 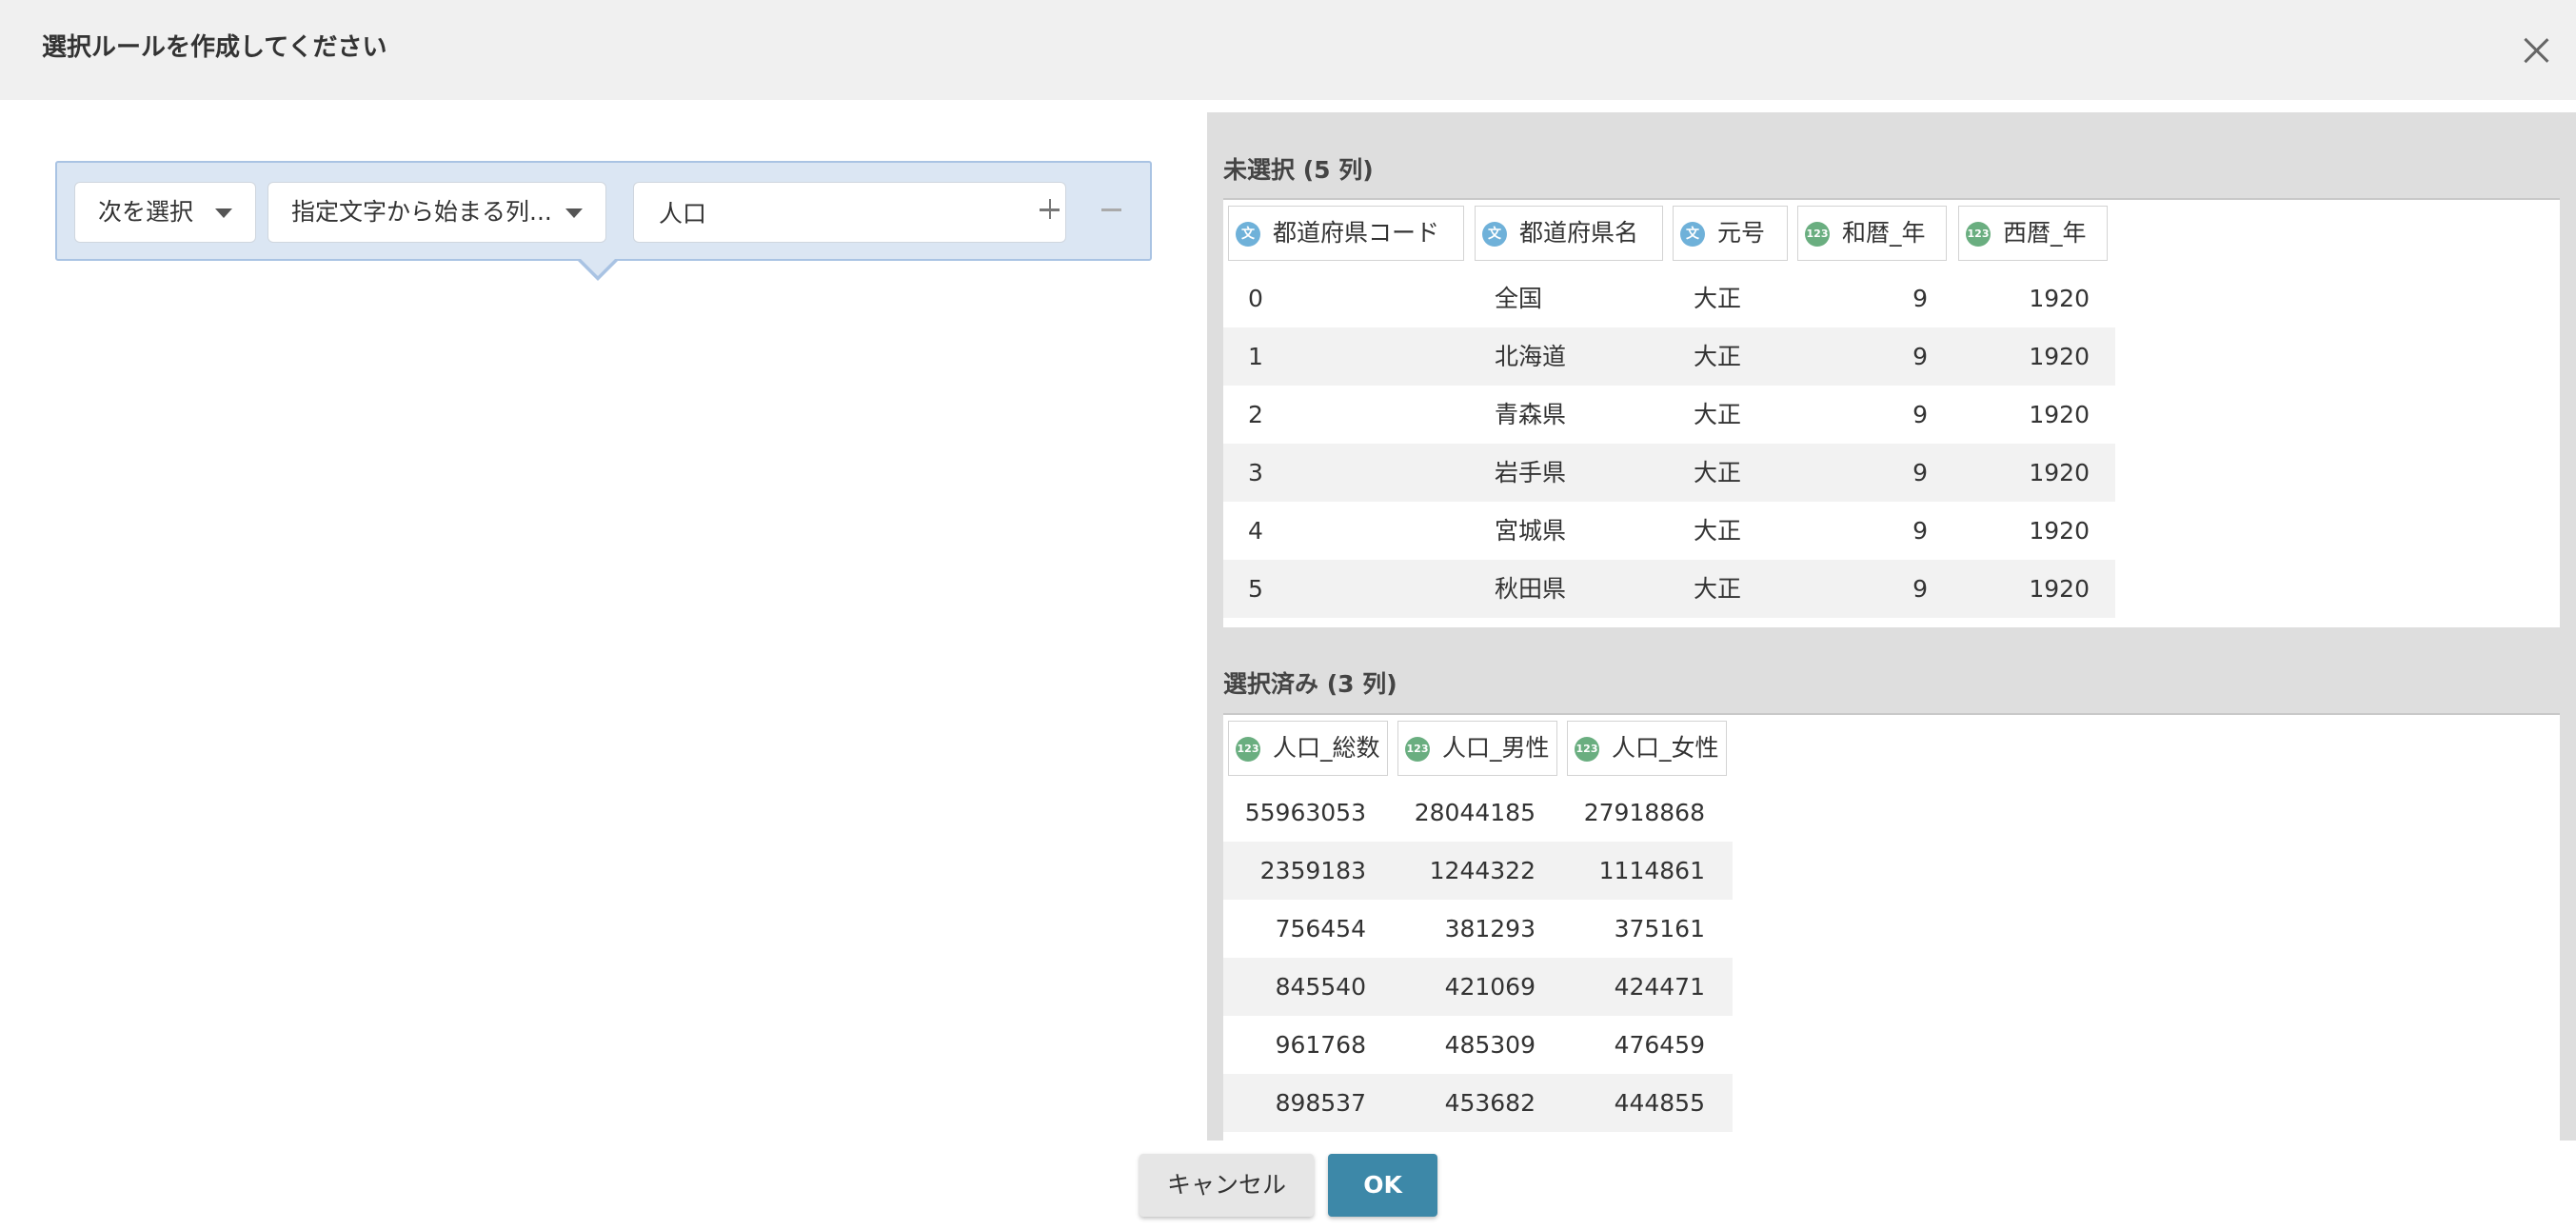 What do you see at coordinates (1669, 531) in the screenshot?
I see `table-row: 4 宮城県 大正 9 1920` at bounding box center [1669, 531].